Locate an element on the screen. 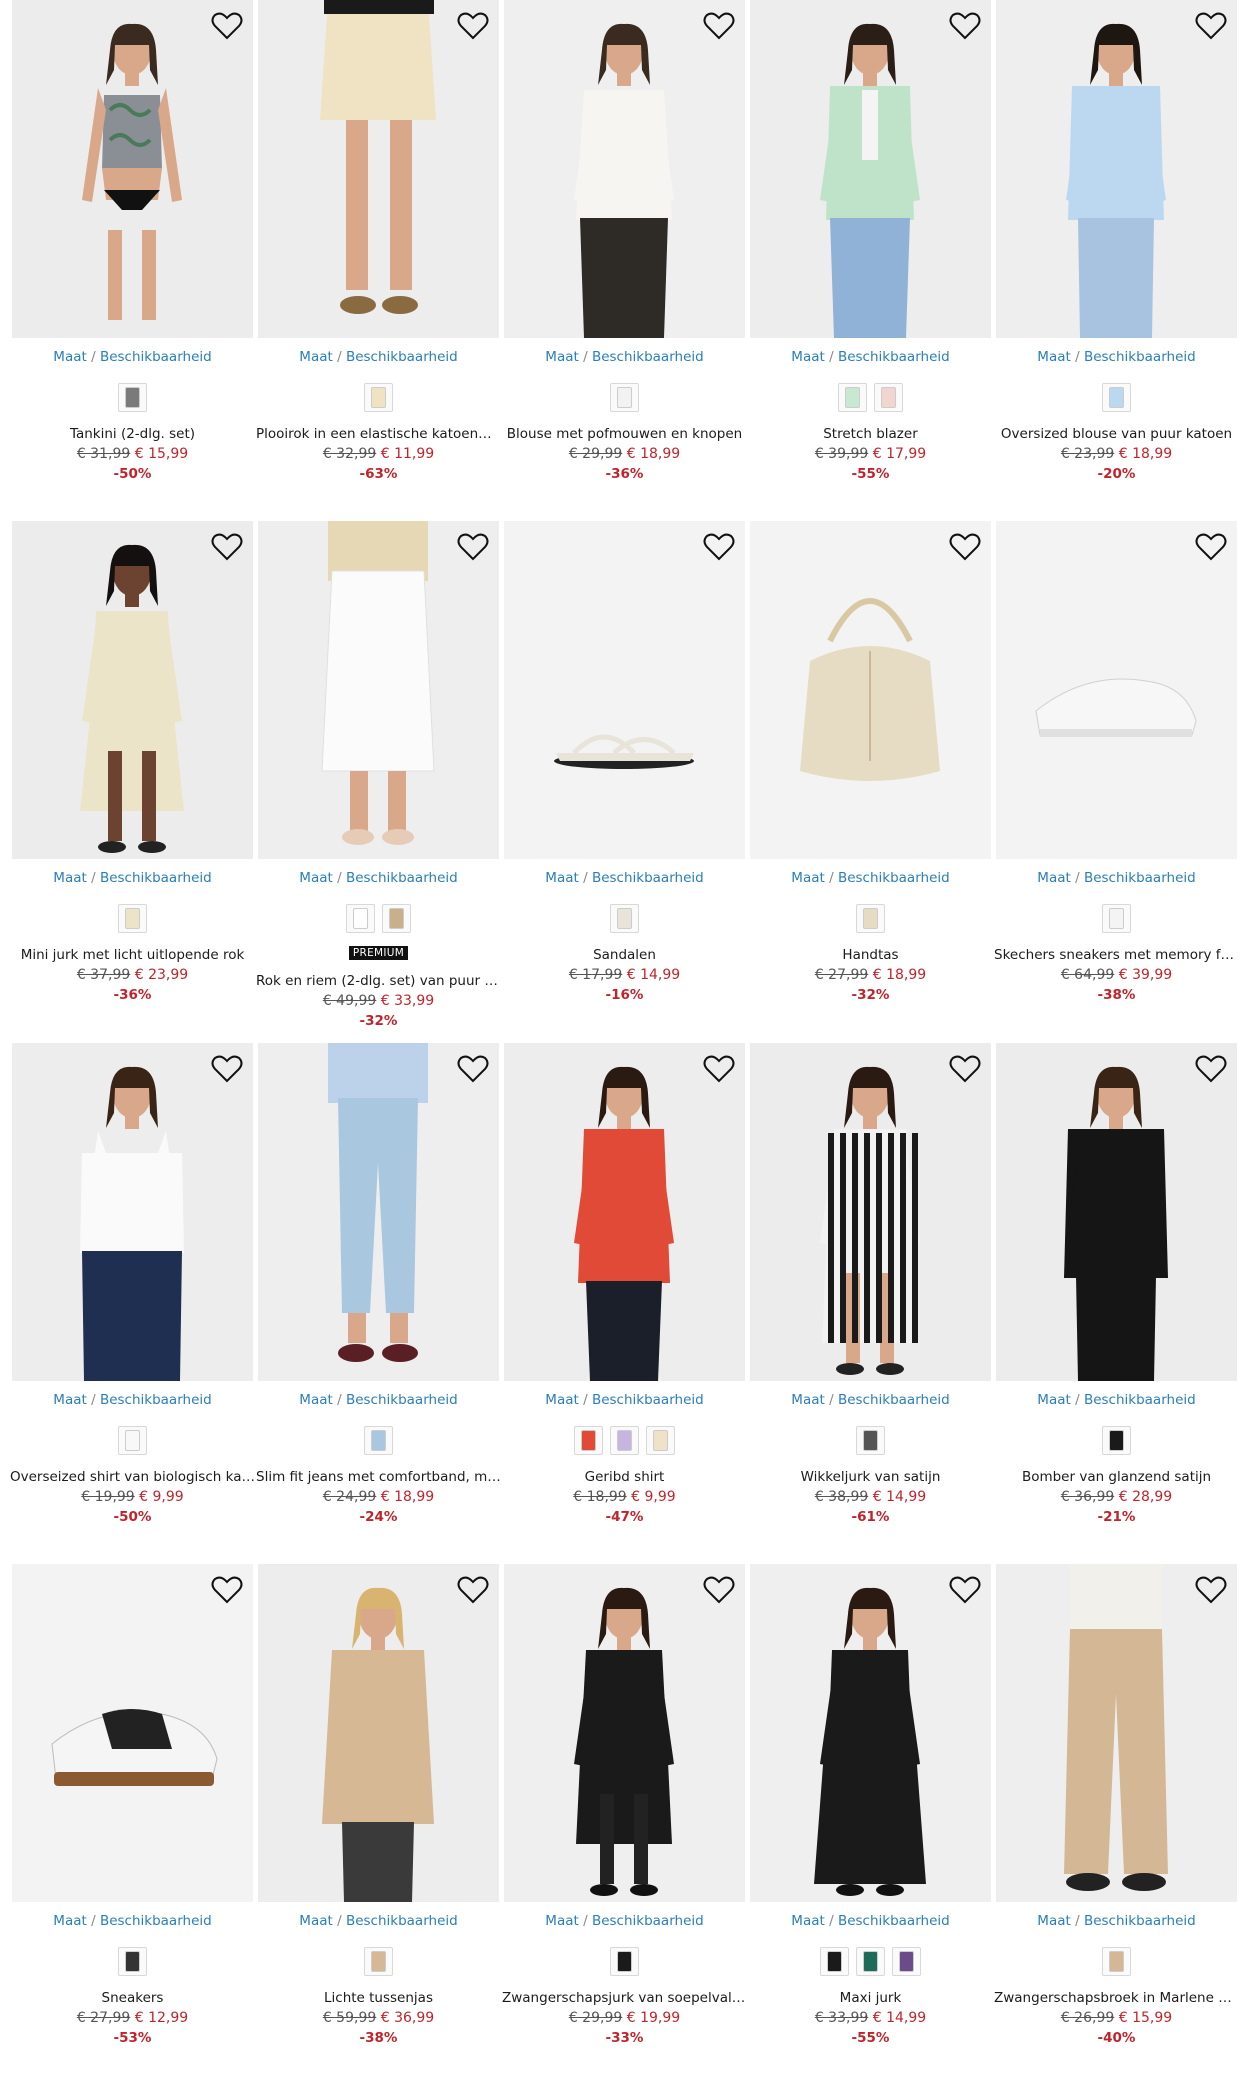 This screenshot has height=2082, width=1250. product-title: Stretch blazer is located at coordinates (870, 434).